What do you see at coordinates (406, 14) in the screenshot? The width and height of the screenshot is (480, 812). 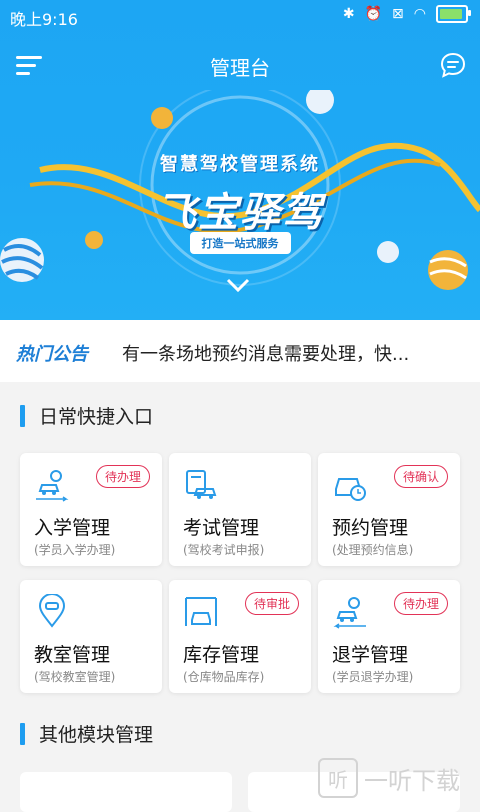 I see `status-icons: ✱ ⏰ ⊠ ◠` at bounding box center [406, 14].